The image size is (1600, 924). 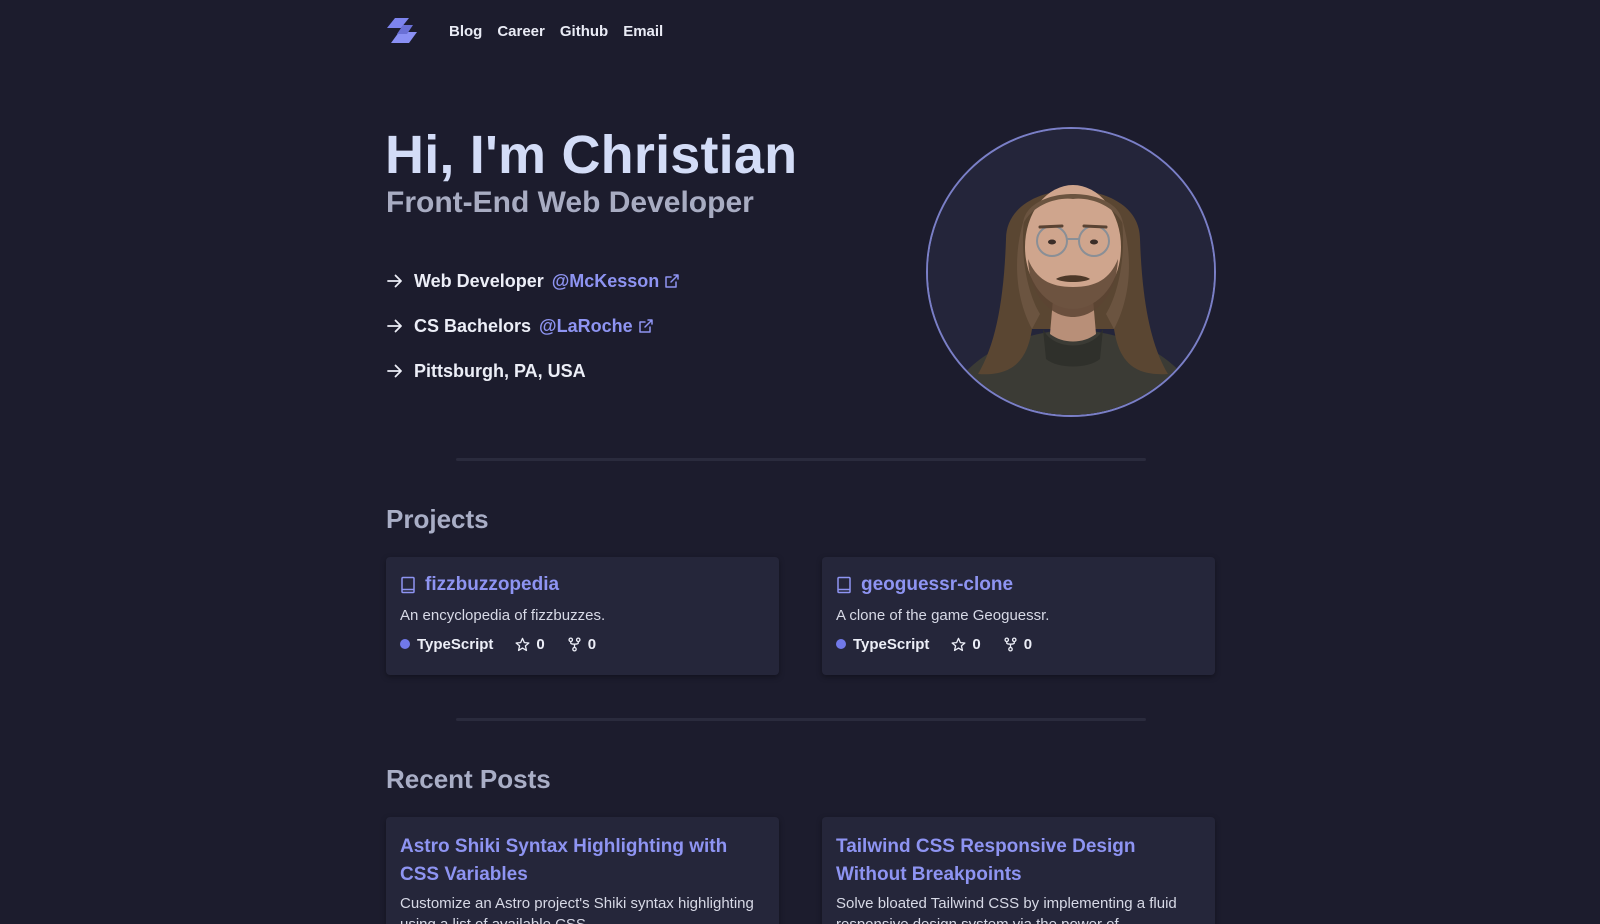 What do you see at coordinates (643, 31) in the screenshot?
I see `nav-link-email: Email` at bounding box center [643, 31].